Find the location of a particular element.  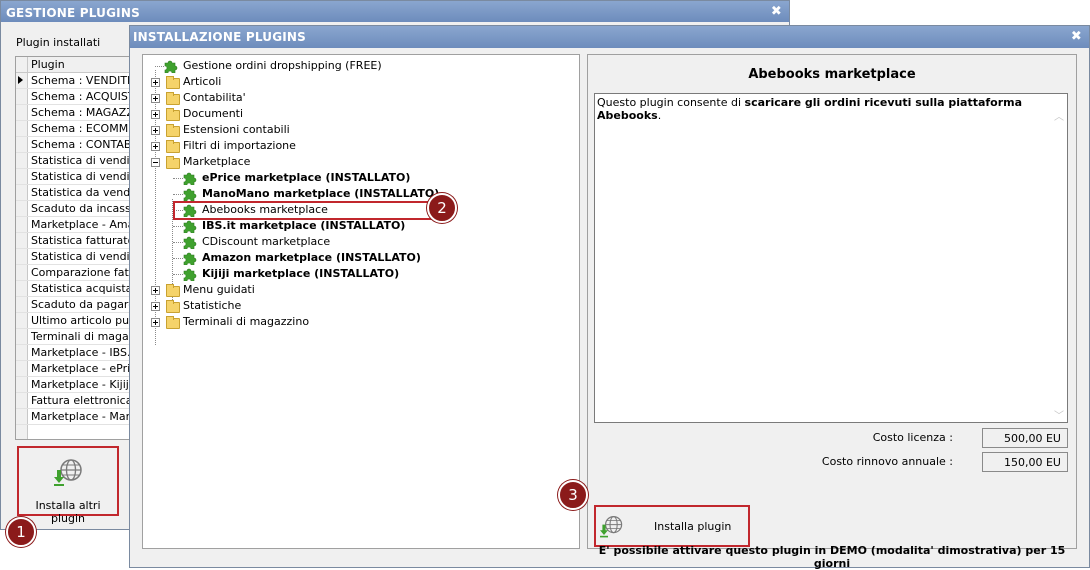

folder-icon is located at coordinates (173, 114).